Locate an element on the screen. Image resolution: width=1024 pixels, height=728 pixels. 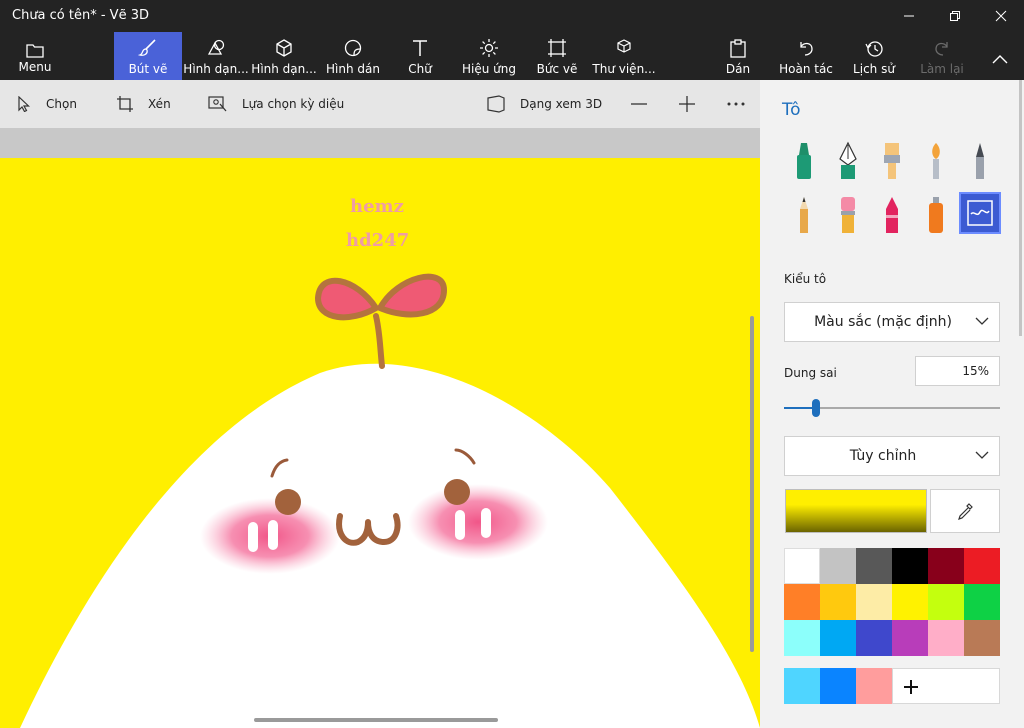
zoom-out-button is located at coordinates (639, 104).